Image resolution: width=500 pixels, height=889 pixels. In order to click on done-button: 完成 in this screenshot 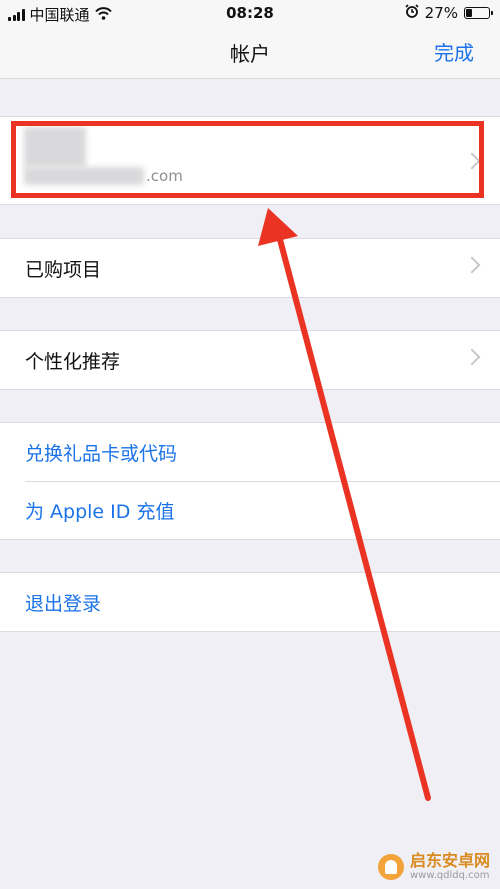, I will do `click(454, 51)`.